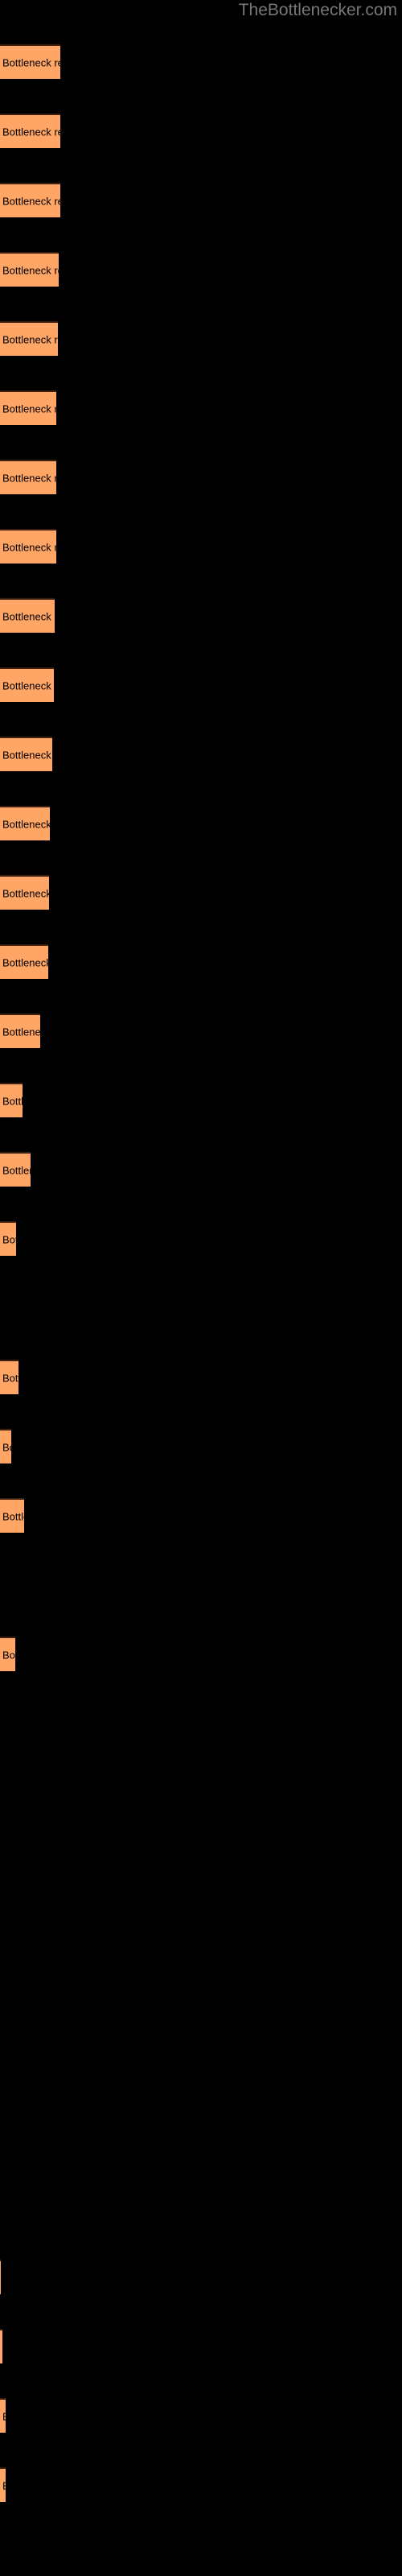  I want to click on bar-21: Bottleneck result, so click(5, 1446).